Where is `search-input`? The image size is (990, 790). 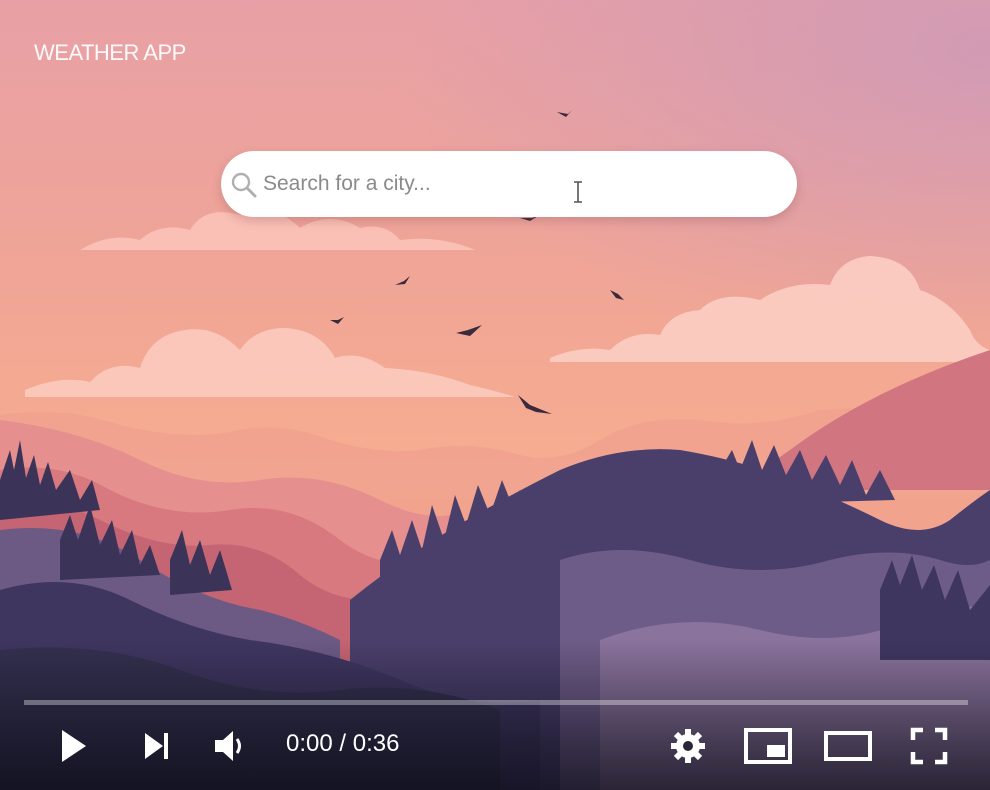 search-input is located at coordinates (513, 184).